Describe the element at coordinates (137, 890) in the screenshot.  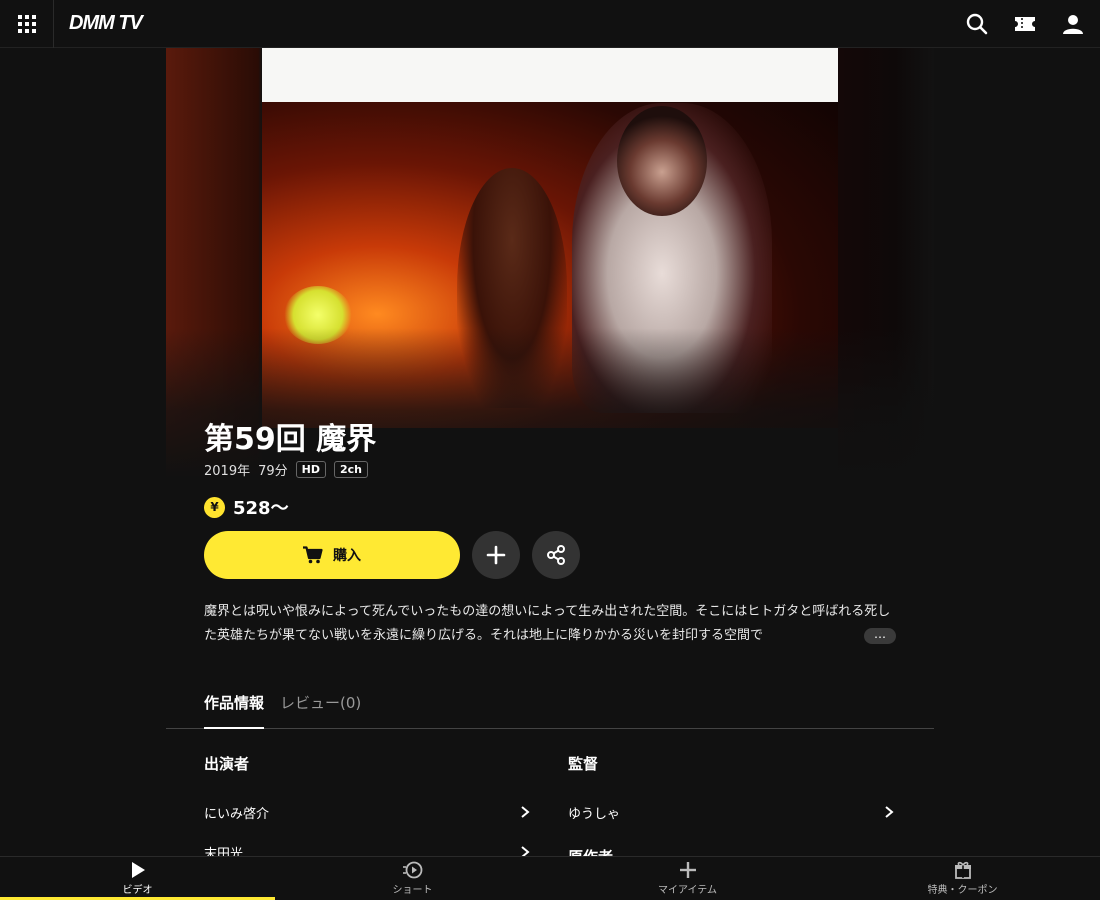
I see `nav-video-label: ビデオ` at that location.